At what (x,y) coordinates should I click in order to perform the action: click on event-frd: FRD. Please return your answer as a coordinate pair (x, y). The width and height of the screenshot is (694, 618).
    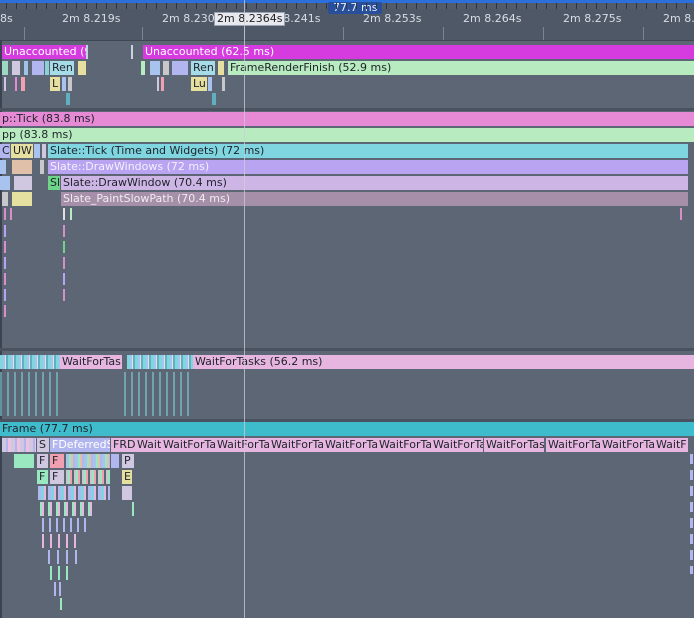
    Looking at the image, I should click on (123, 445).